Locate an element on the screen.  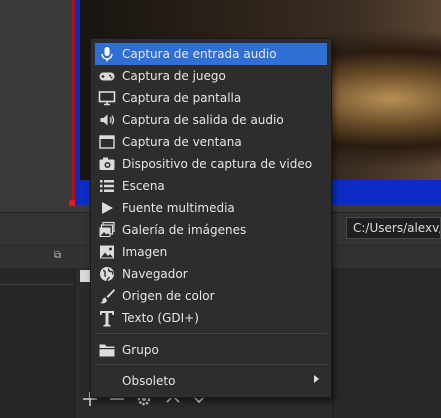
menu-item-label: Captura de salida de audio is located at coordinates (203, 120).